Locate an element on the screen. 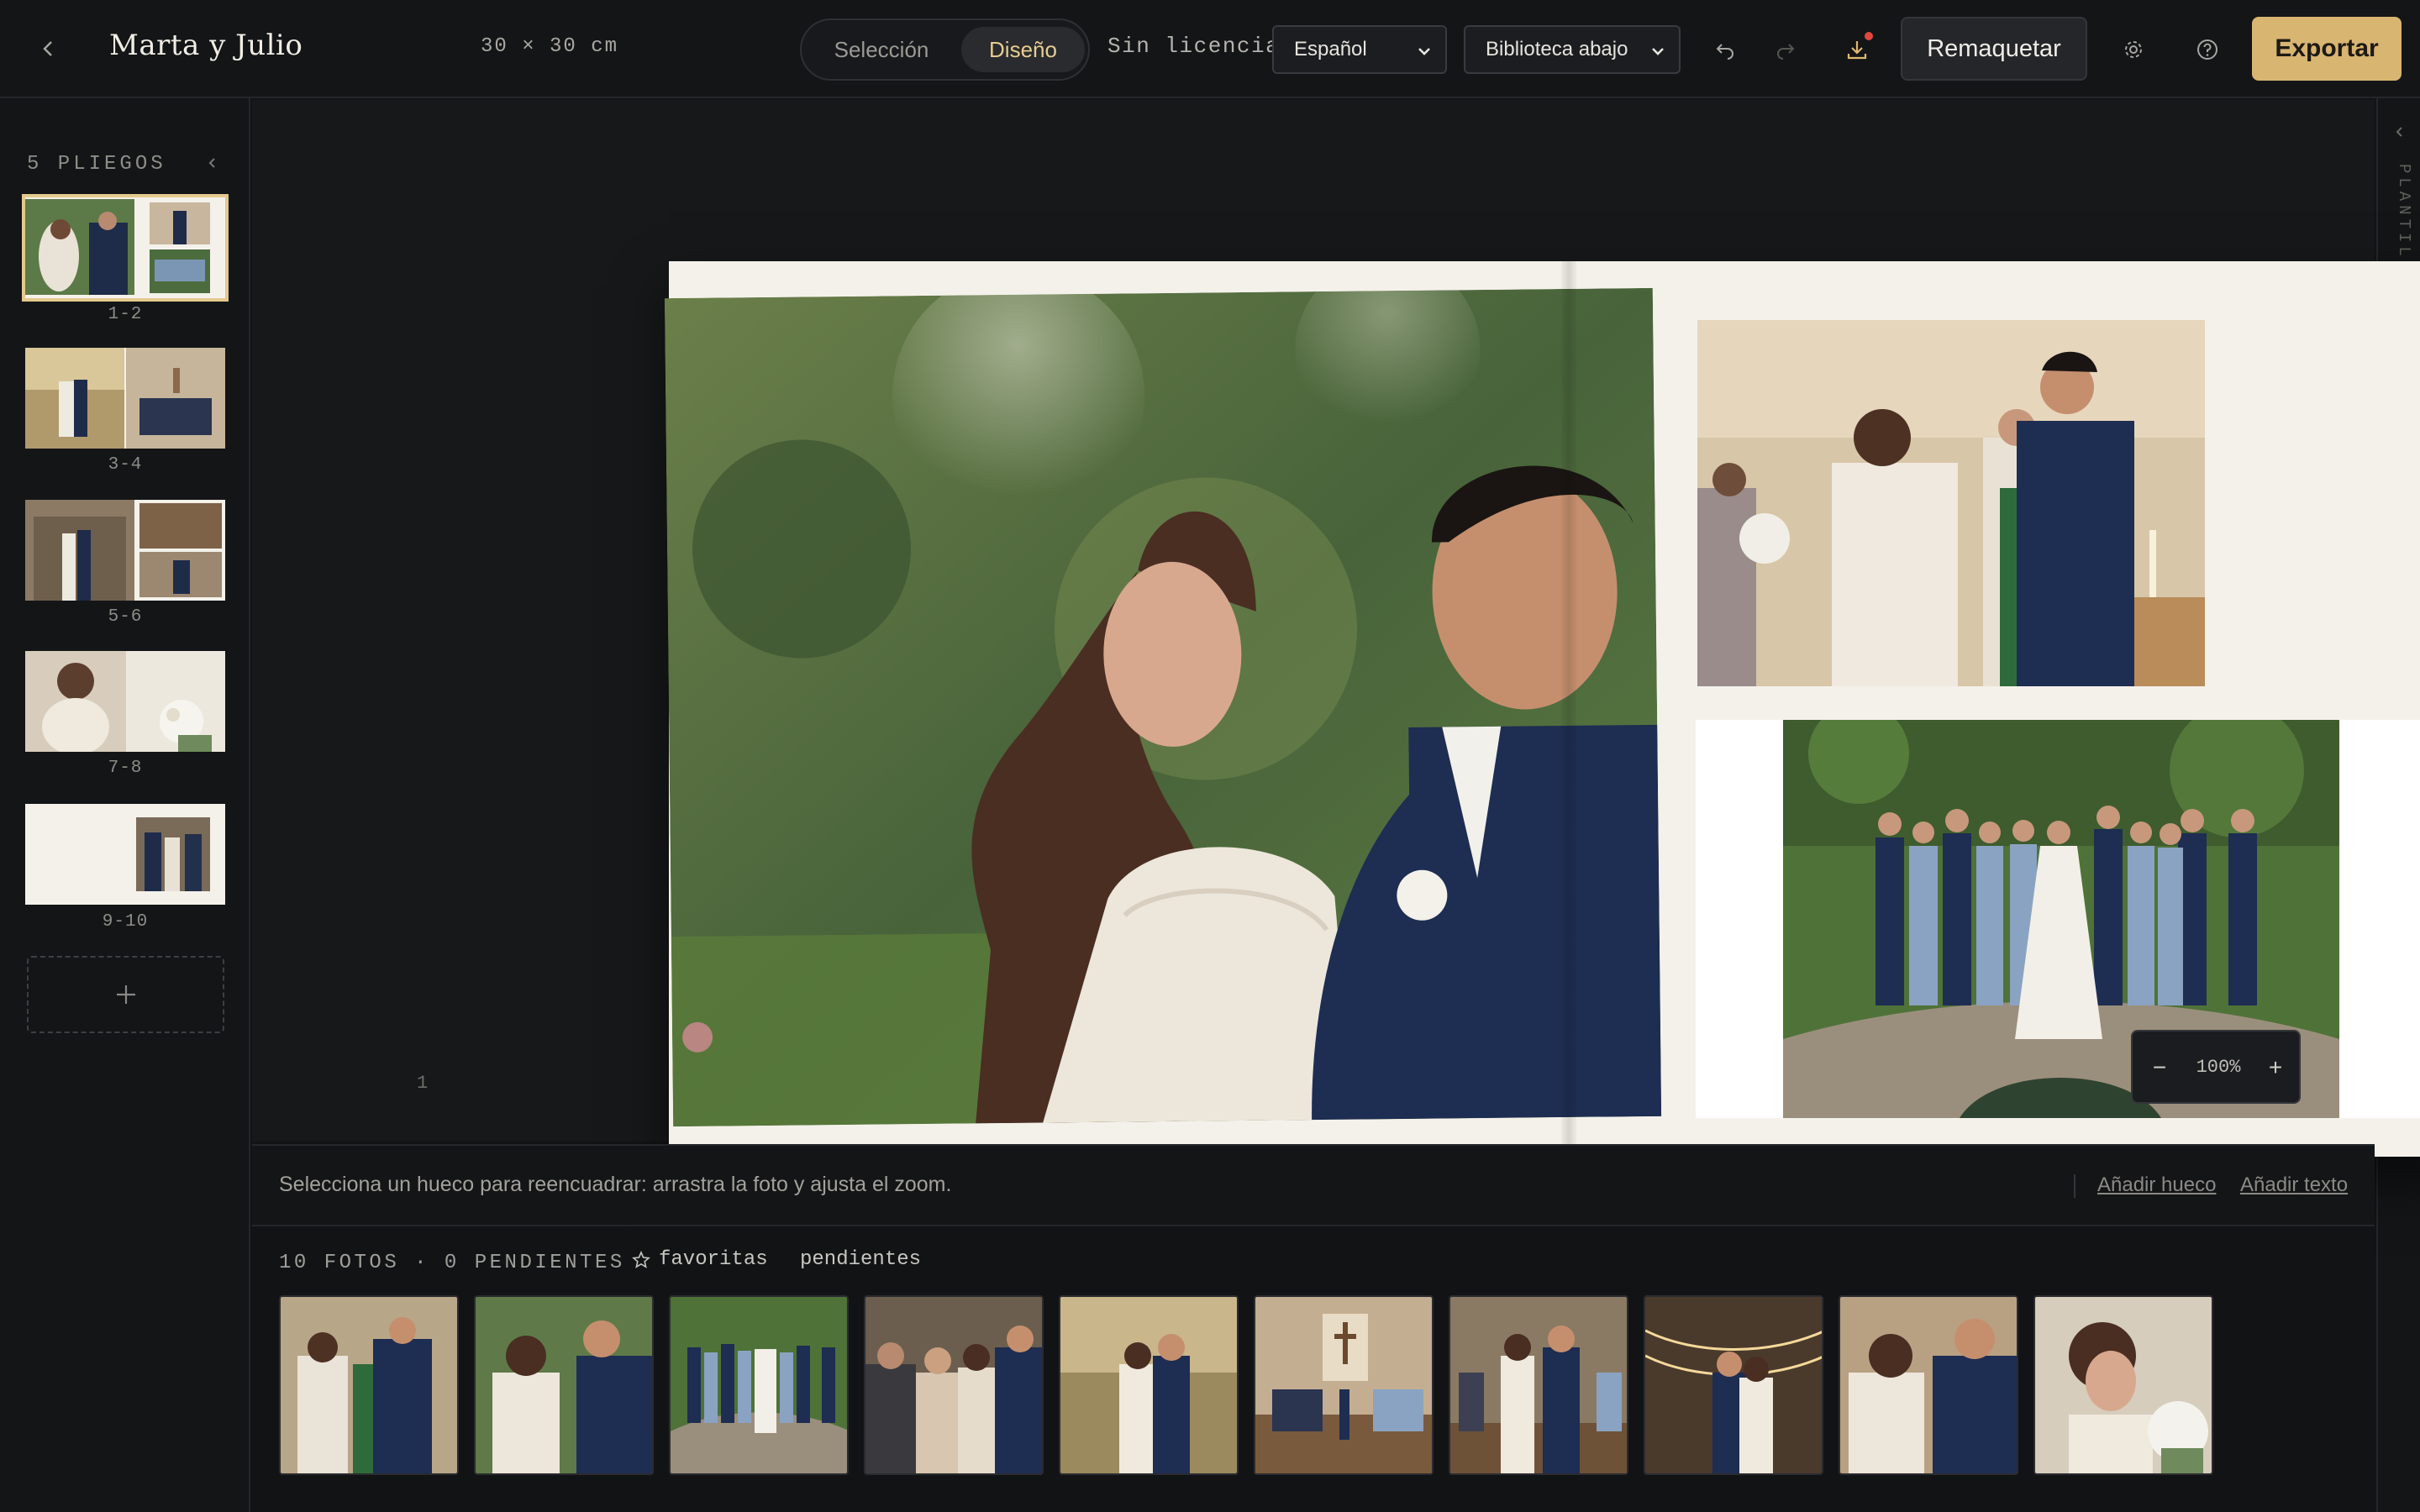 The height and width of the screenshot is (1512, 2420). export-button: Exportar is located at coordinates (2327, 49).